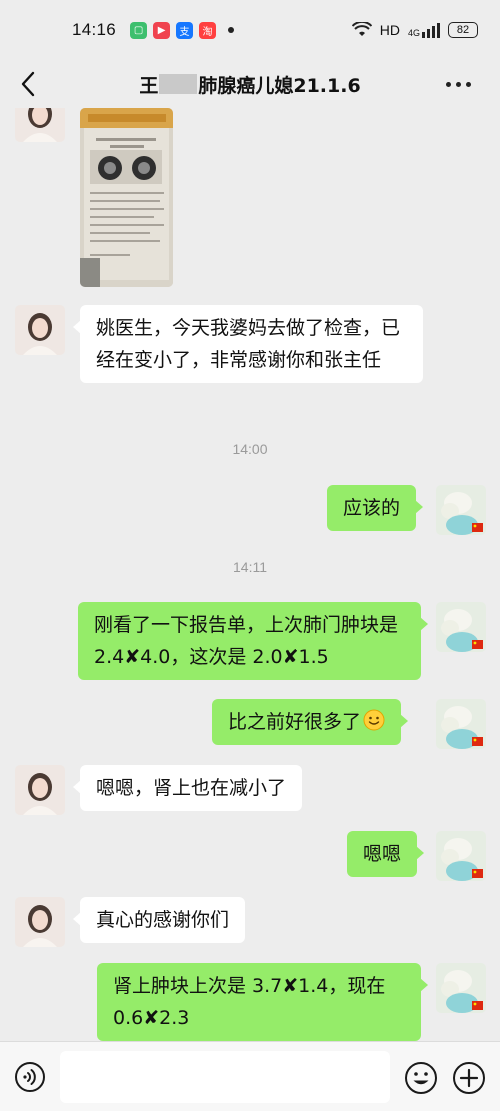 This screenshot has height=1111, width=500. What do you see at coordinates (279, 85) in the screenshot?
I see `title-suffix: 肺腺癌儿媳21.1.6` at bounding box center [279, 85].